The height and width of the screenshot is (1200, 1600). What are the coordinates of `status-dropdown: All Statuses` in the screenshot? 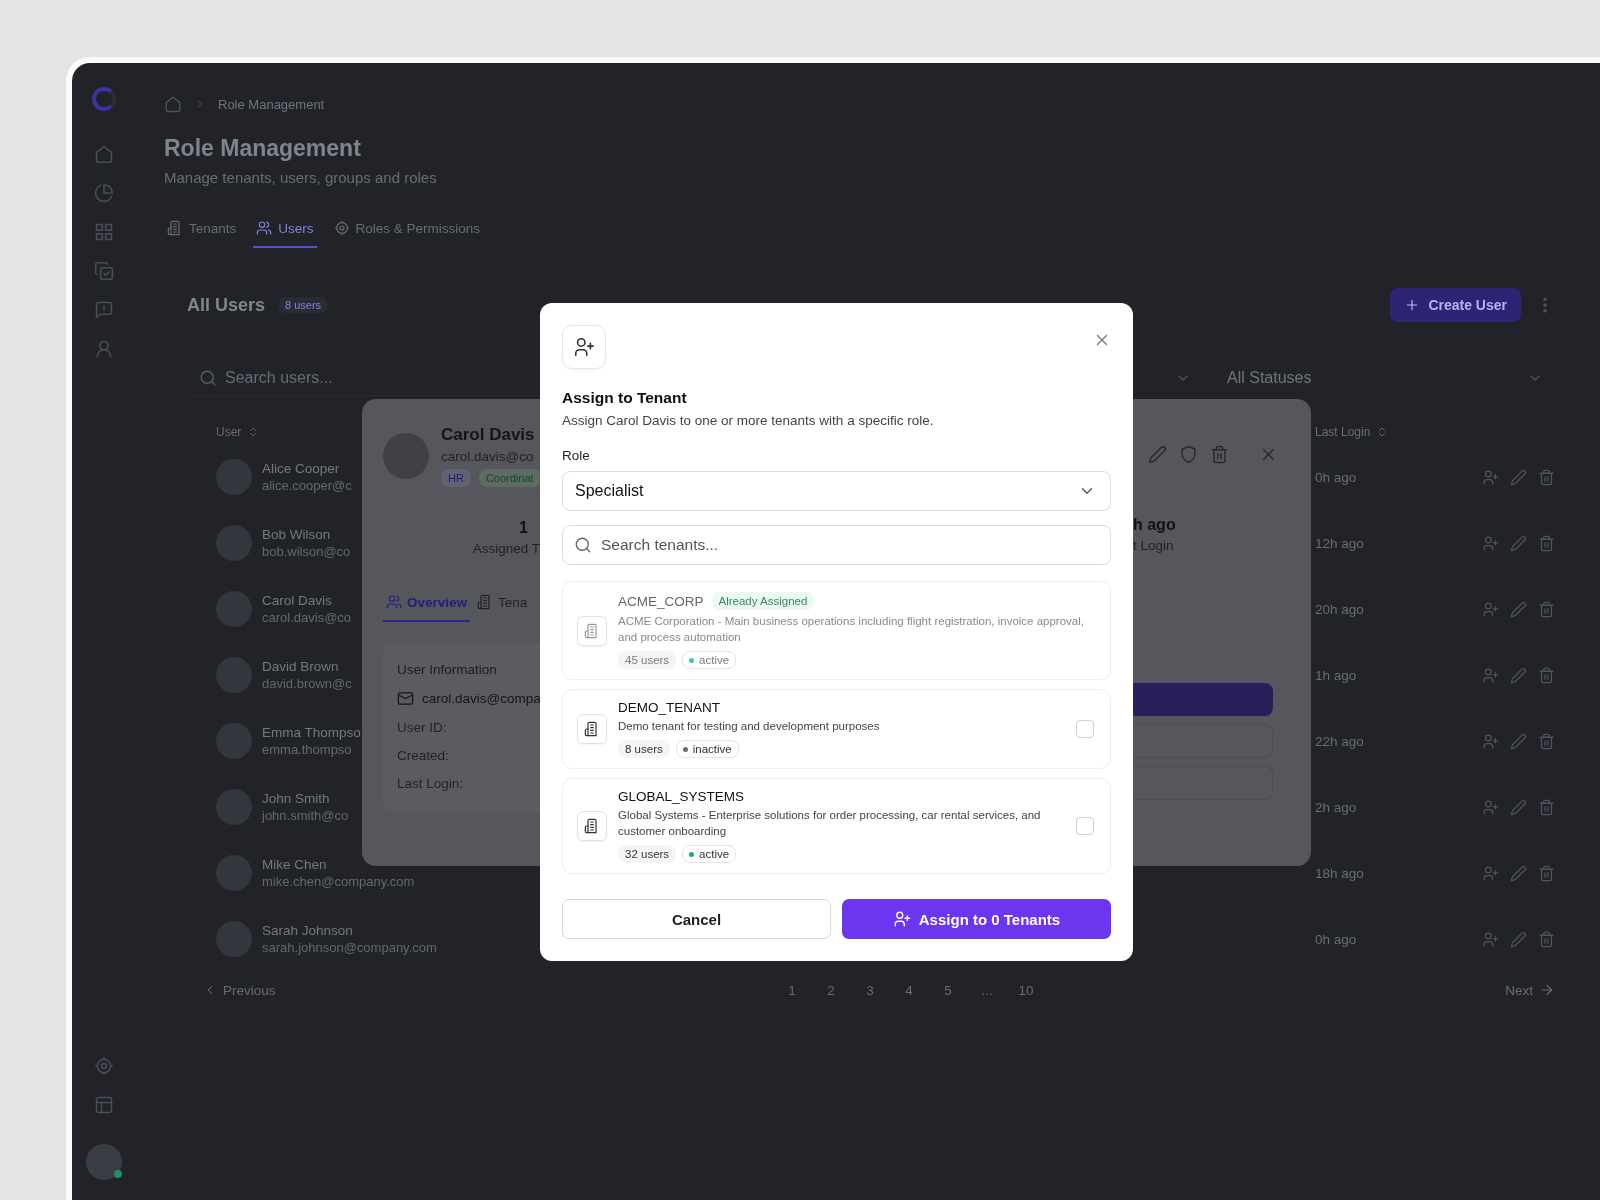 It's located at (1385, 378).